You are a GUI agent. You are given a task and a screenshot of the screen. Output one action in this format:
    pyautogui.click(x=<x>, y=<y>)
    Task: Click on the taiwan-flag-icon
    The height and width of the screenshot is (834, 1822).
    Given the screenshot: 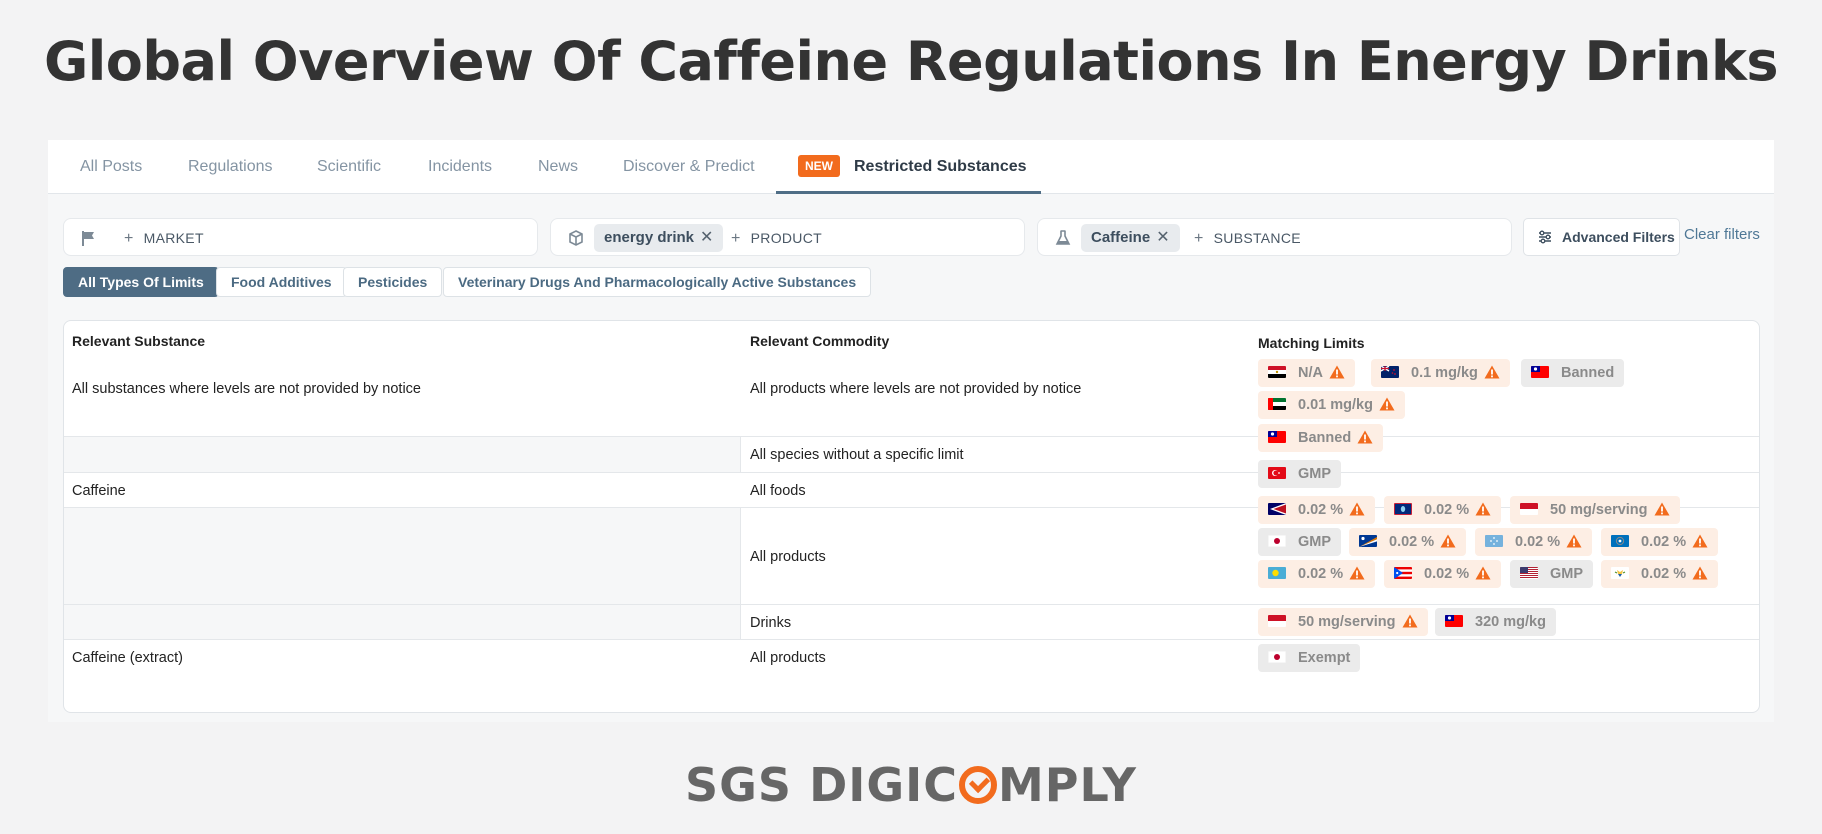 What is the action you would take?
    pyautogui.click(x=1277, y=437)
    